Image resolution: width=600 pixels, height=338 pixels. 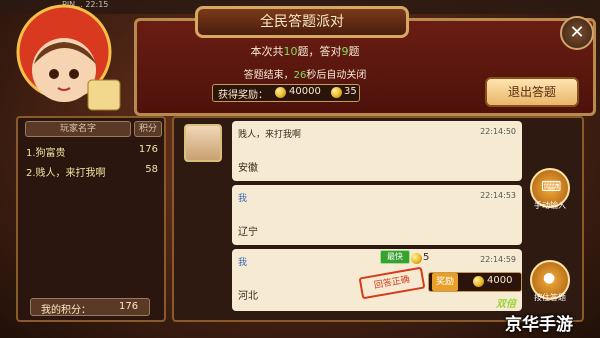 What do you see at coordinates (151, 169) in the screenshot?
I see `player-score: 58` at bounding box center [151, 169].